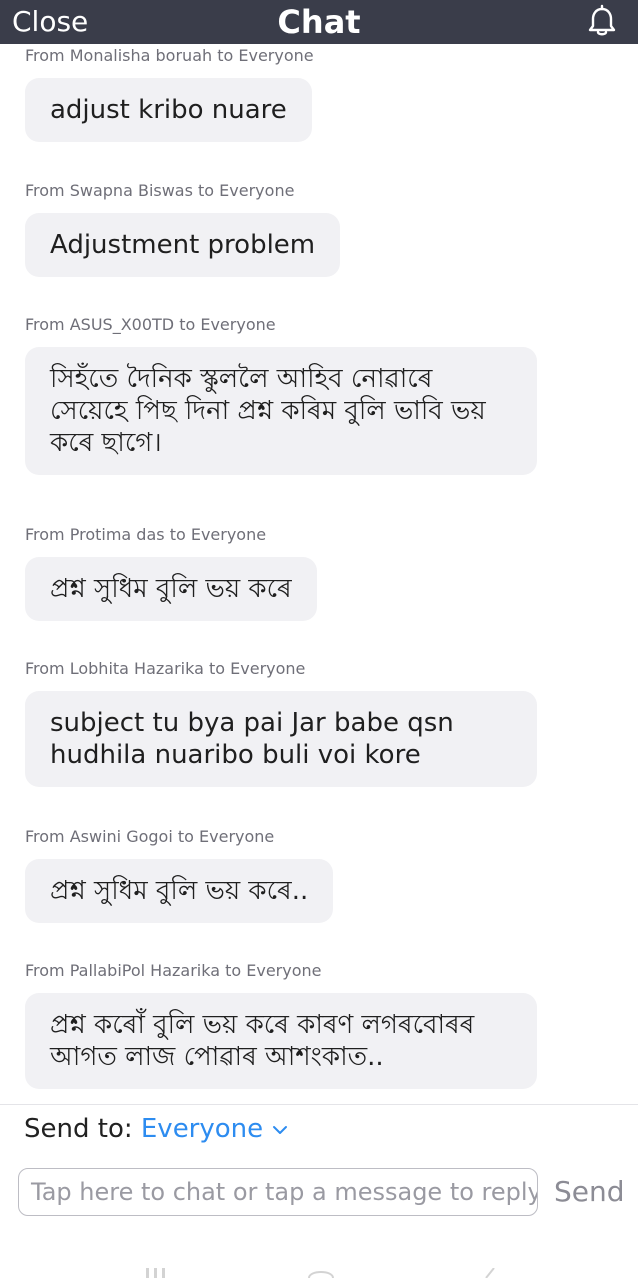 This screenshot has width=638, height=1280. Describe the element at coordinates (262, 1025) in the screenshot. I see `message-text-line: প্ৰশ্ন কৰোঁ বুলি ভয় কৰে কাৰণ লগৰবোৰৰ` at that location.